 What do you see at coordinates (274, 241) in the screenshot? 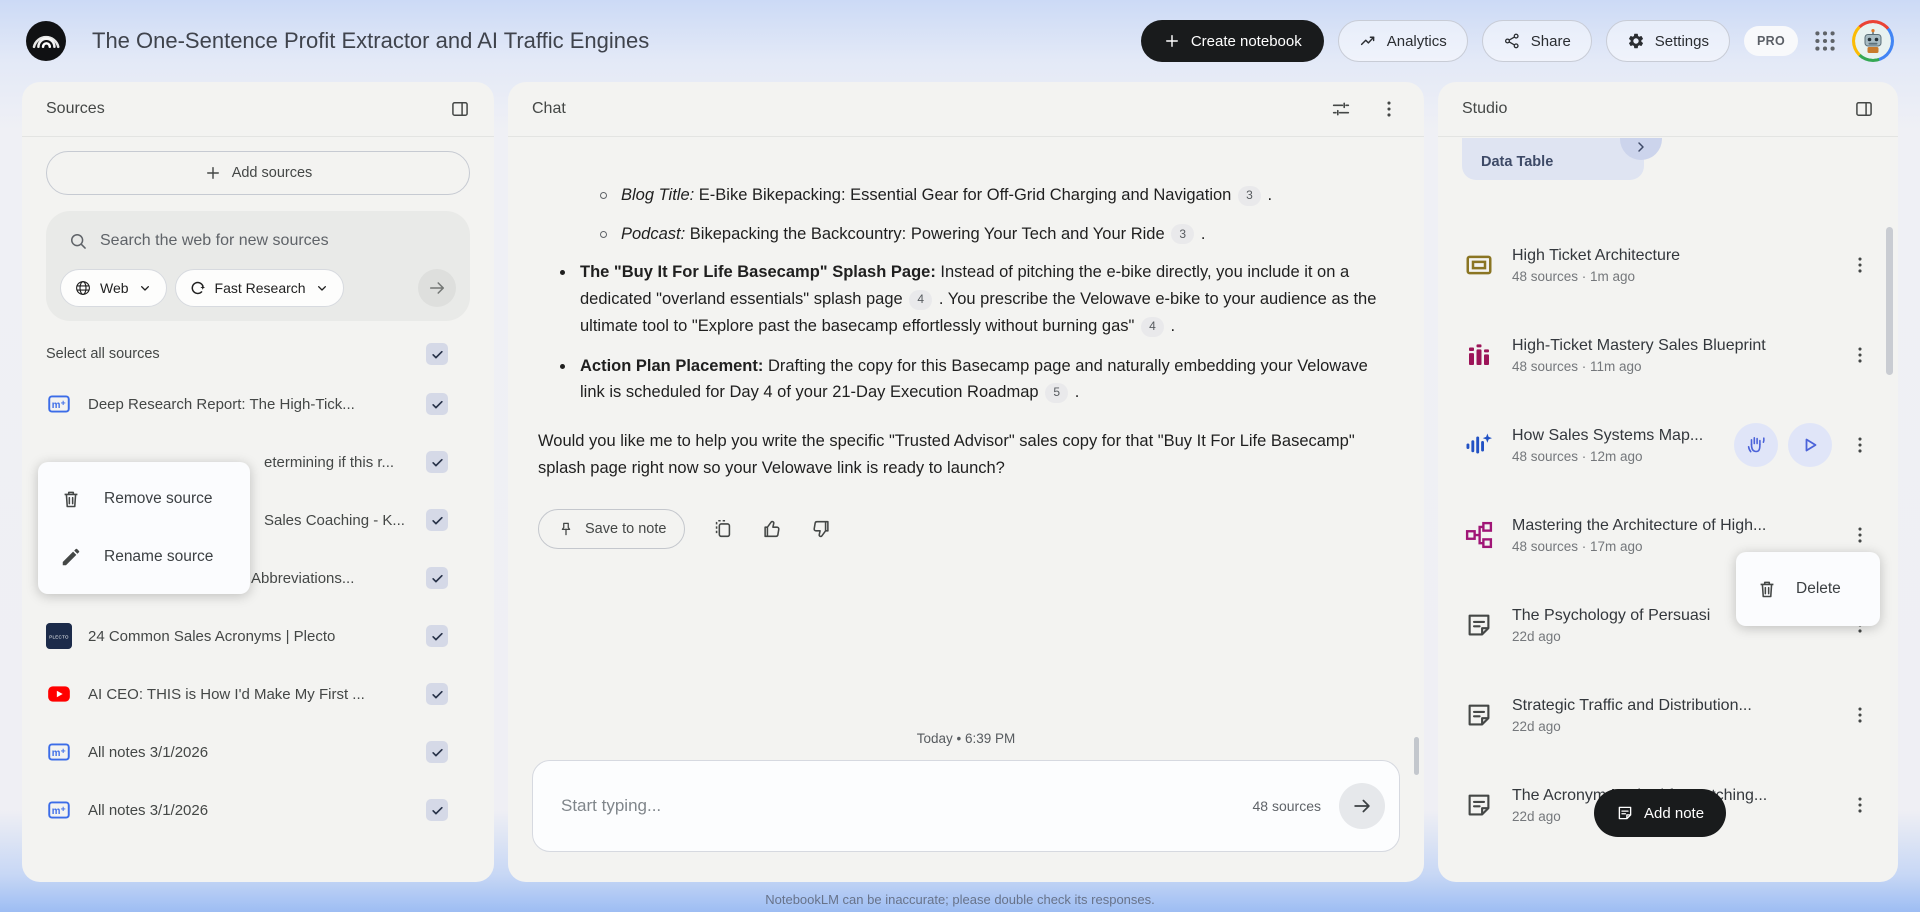
I see `search-input` at bounding box center [274, 241].